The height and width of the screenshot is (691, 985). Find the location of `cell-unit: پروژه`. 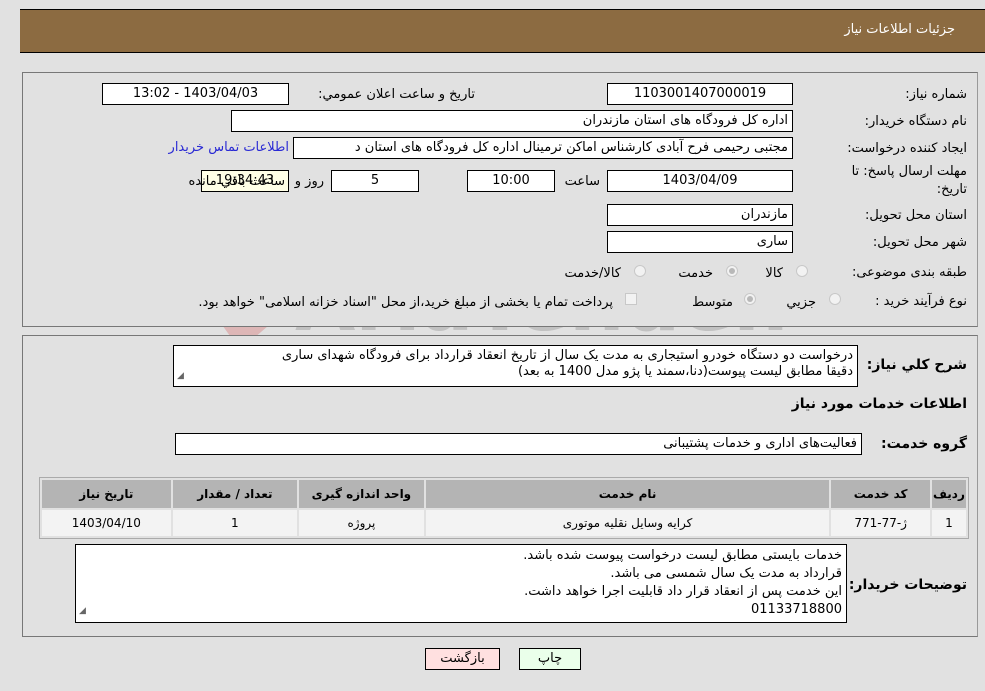

cell-unit: پروژه is located at coordinates (361, 523).